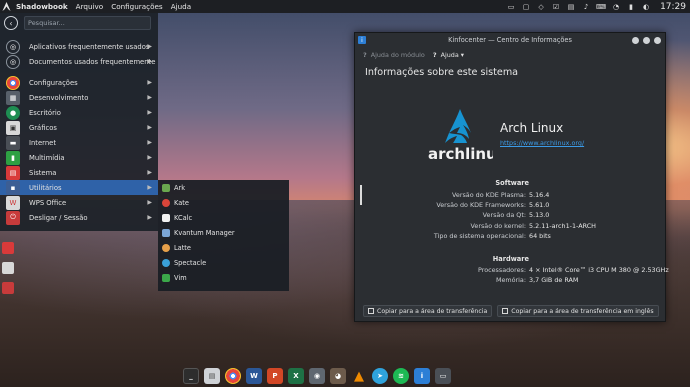  I want to click on menu-item-desligar-sessao: ⏻ Desligar / Sessão ▶, so click(79, 217).